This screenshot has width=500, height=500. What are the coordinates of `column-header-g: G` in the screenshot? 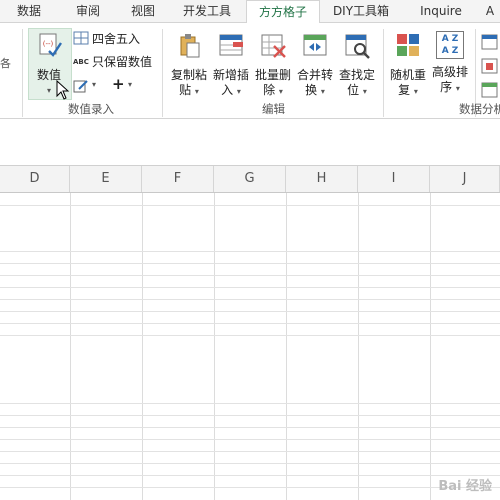 It's located at (250, 179).